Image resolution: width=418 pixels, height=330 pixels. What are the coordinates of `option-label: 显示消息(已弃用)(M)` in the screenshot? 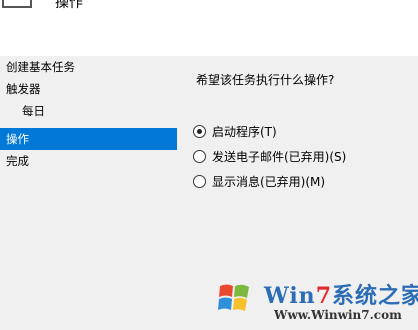 It's located at (269, 181).